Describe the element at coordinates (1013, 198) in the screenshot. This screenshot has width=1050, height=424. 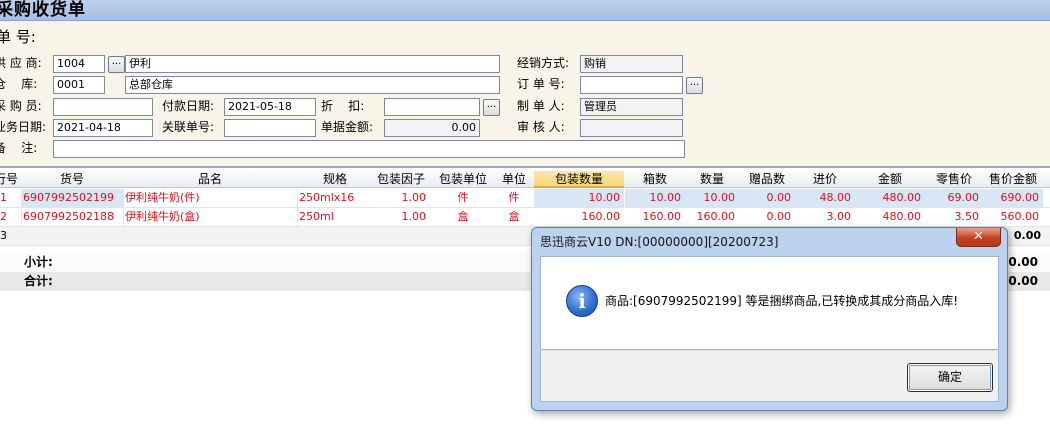
I see `cell-retail-amount: 690.00` at that location.